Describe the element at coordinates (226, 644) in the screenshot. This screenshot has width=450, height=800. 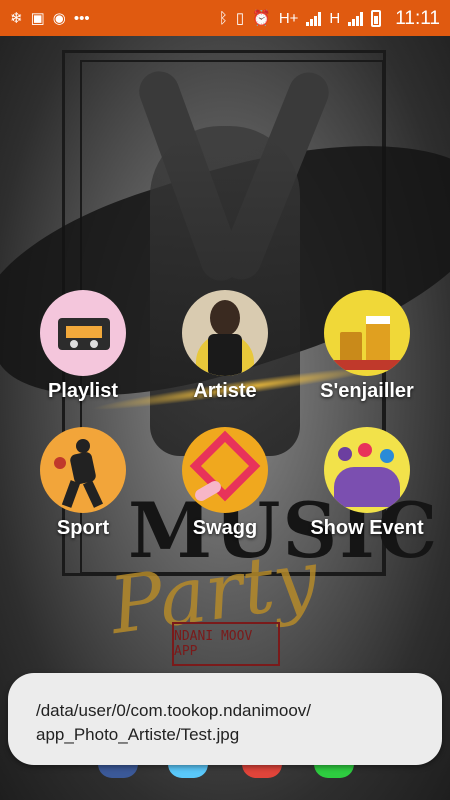
I see `app-stamp: NDANI MOOV APP` at that location.